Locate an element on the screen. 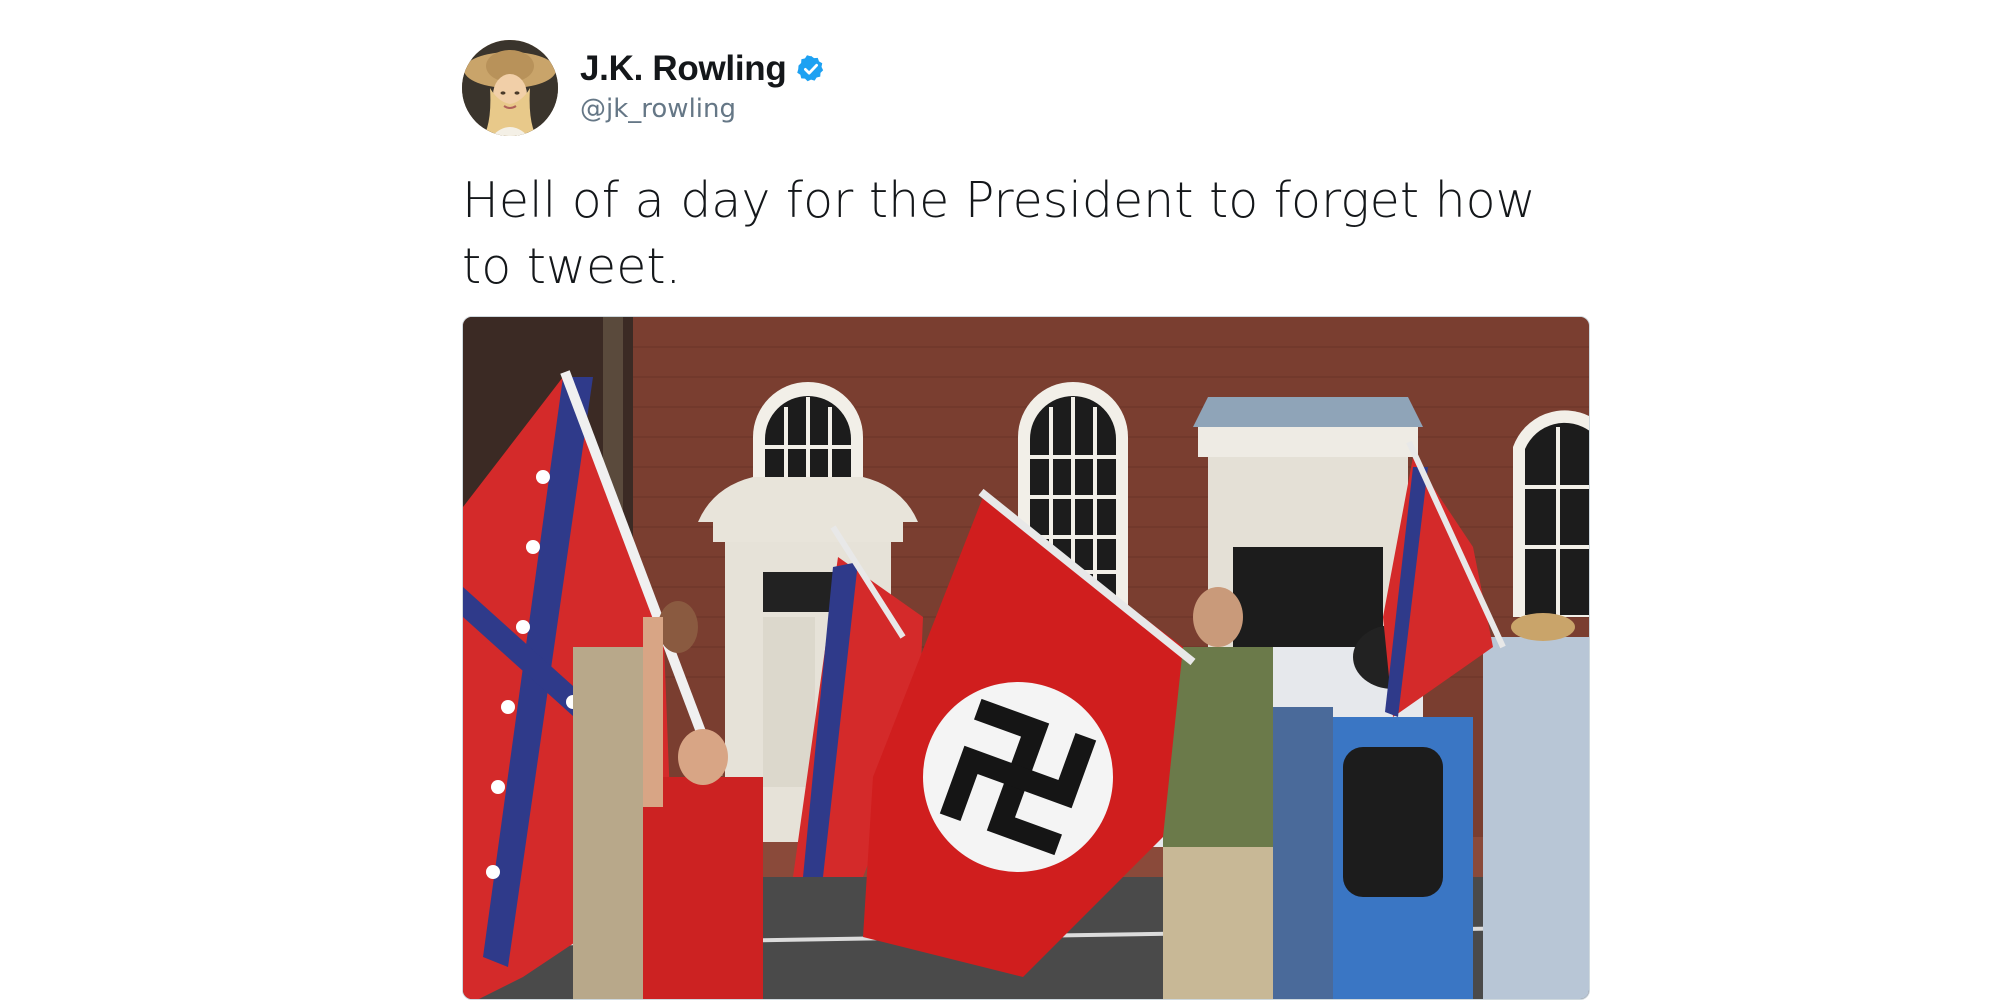 The image size is (2000, 1000). display-name: J.K. Rowling is located at coordinates (683, 69).